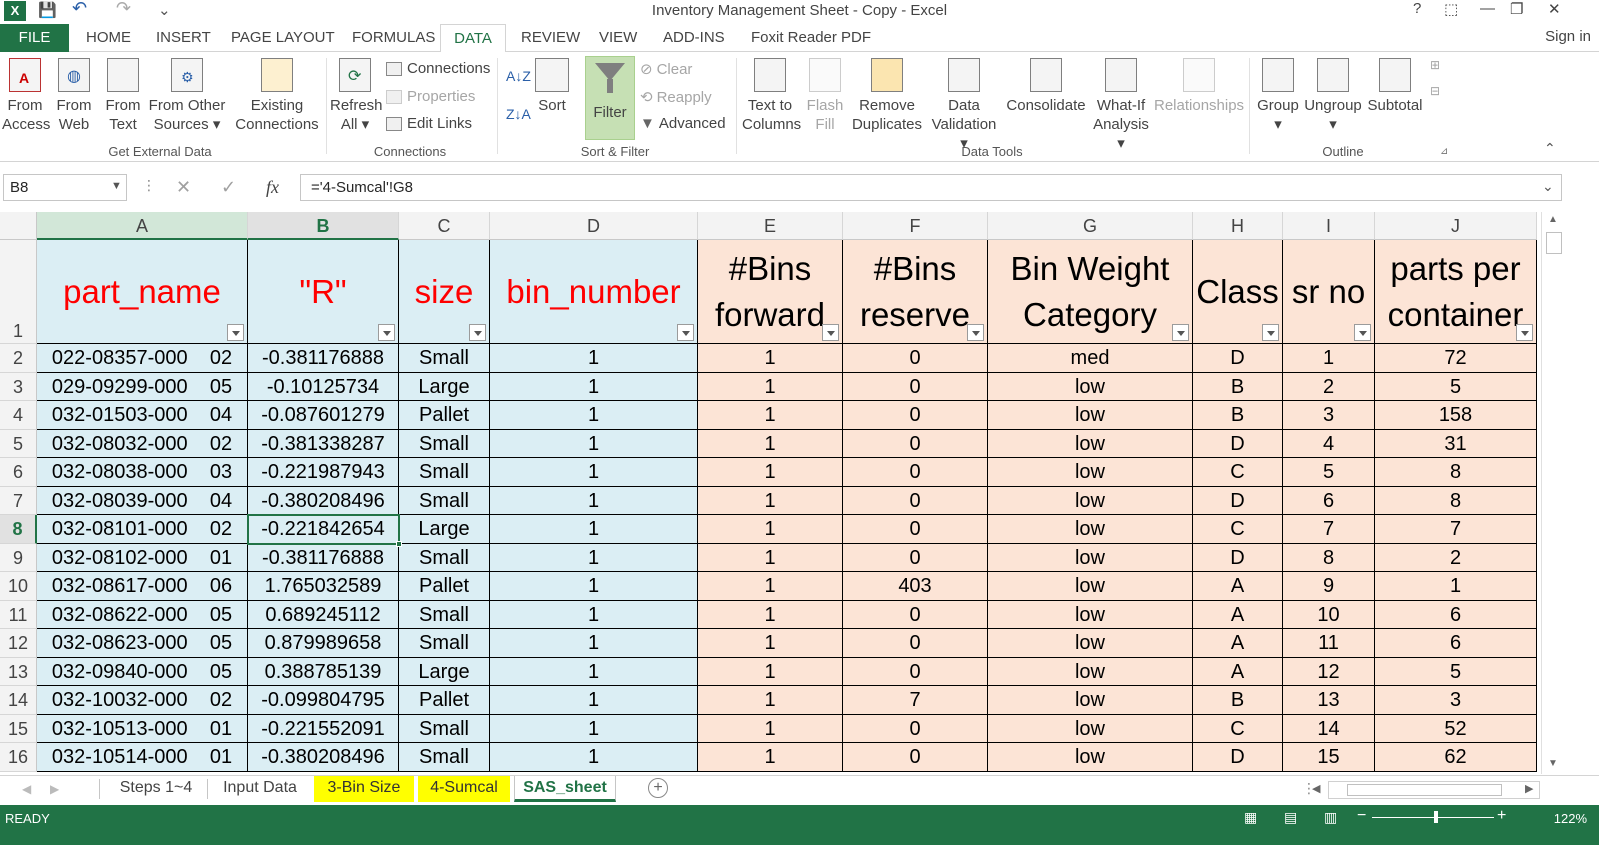 The image size is (1599, 845). I want to click on tab-foxit-reader-pdf: Foxit Reader PDF, so click(811, 37).